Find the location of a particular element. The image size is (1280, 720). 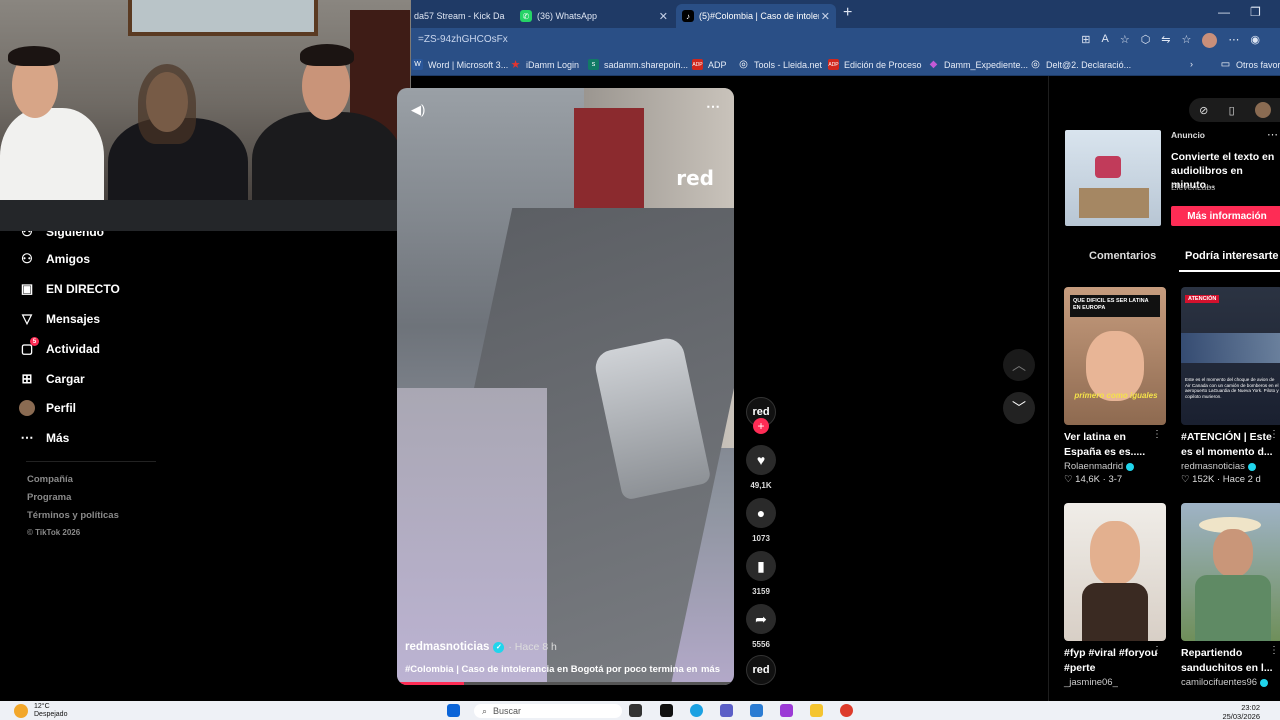

card-likes: 14,6K is located at coordinates (1087, 479).